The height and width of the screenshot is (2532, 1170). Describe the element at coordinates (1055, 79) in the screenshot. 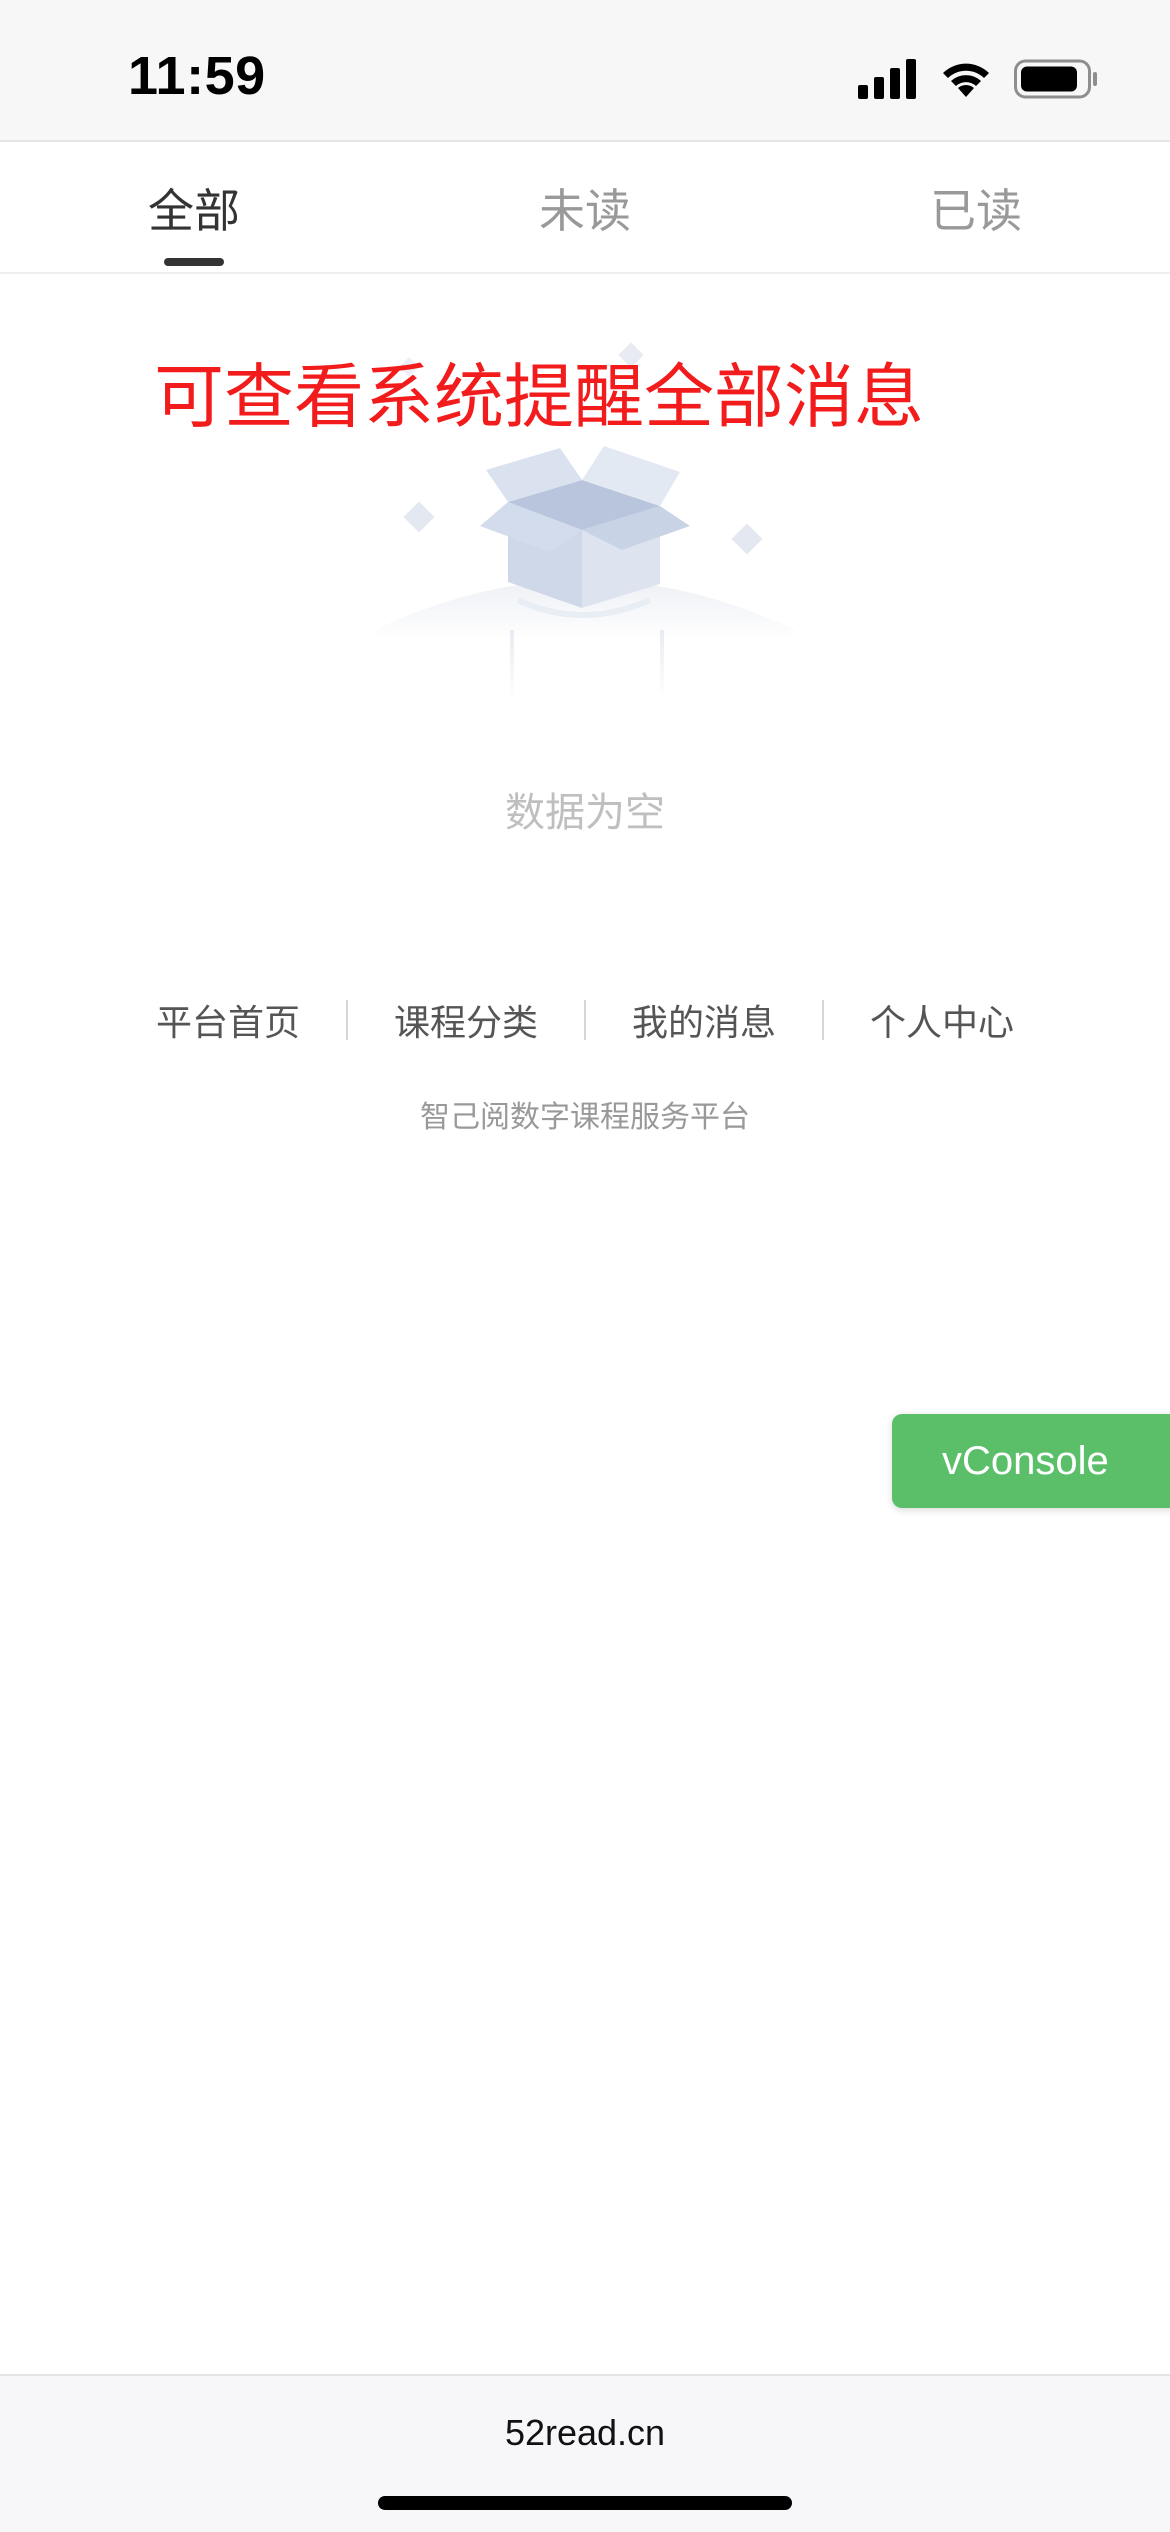

I see `battery-icon` at that location.